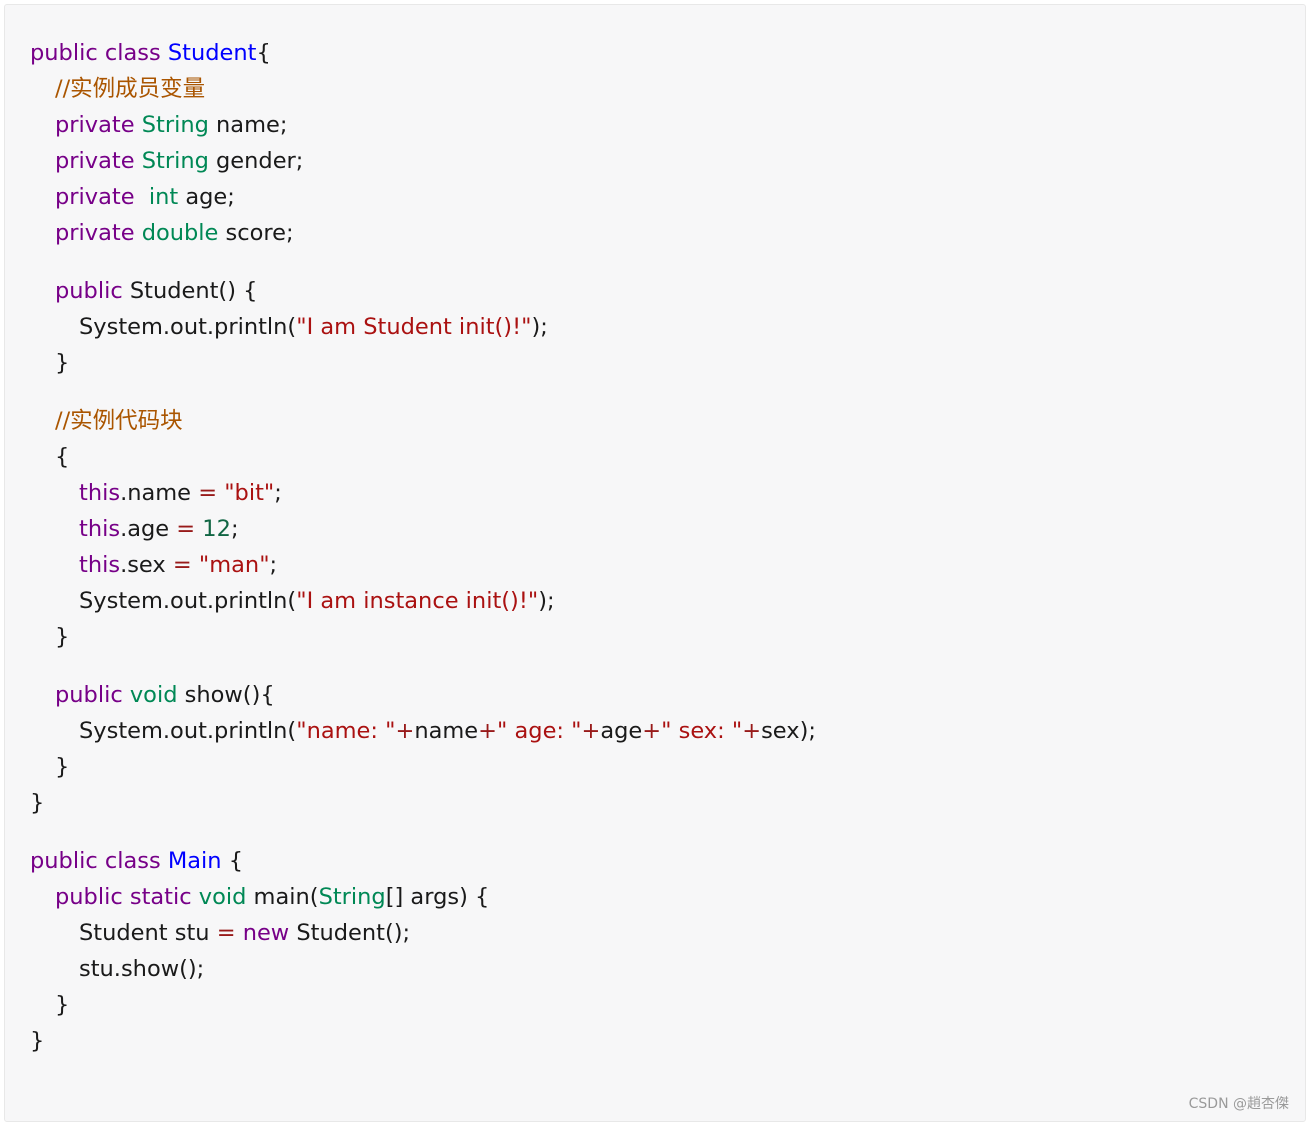  I want to click on code-token-type: double, so click(180, 233).